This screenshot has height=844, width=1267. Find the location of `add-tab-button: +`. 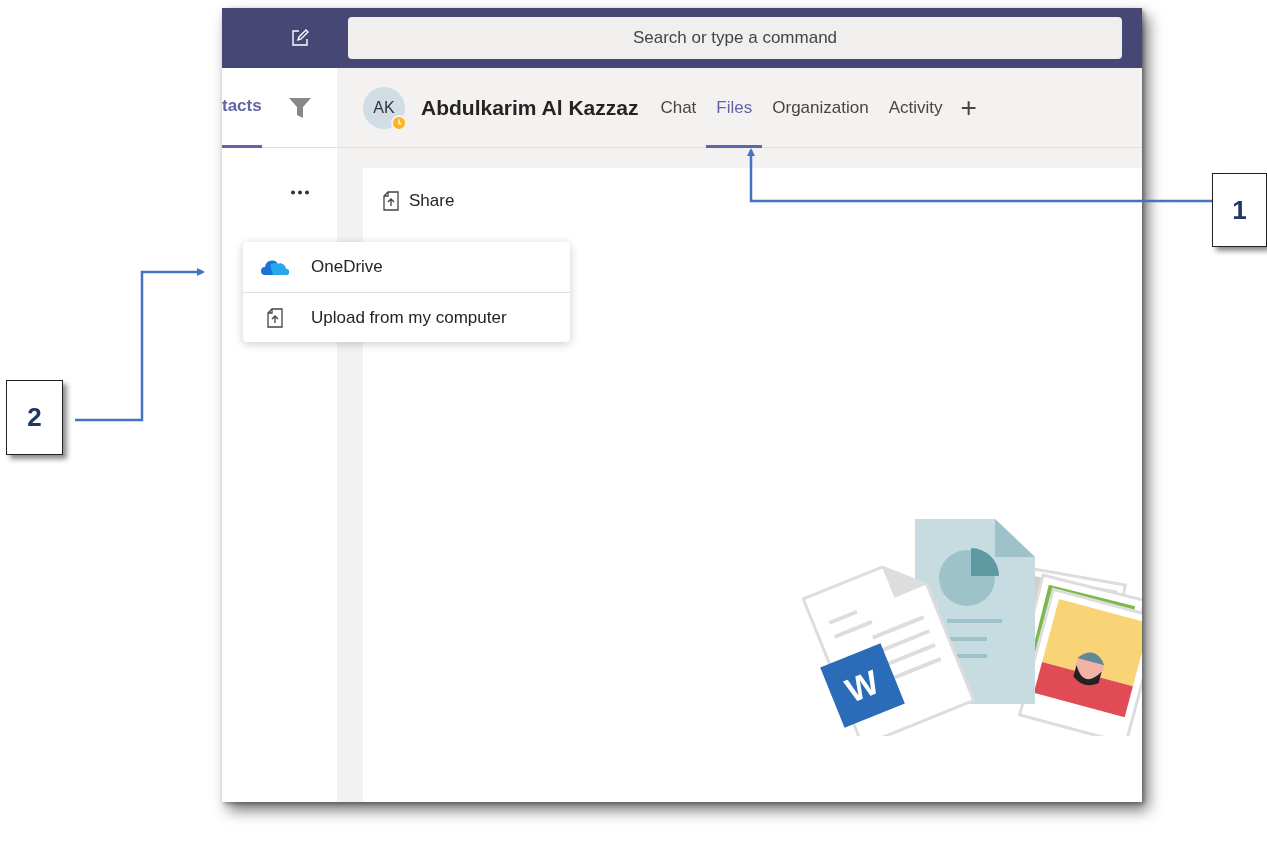

add-tab-button: + is located at coordinates (968, 107).